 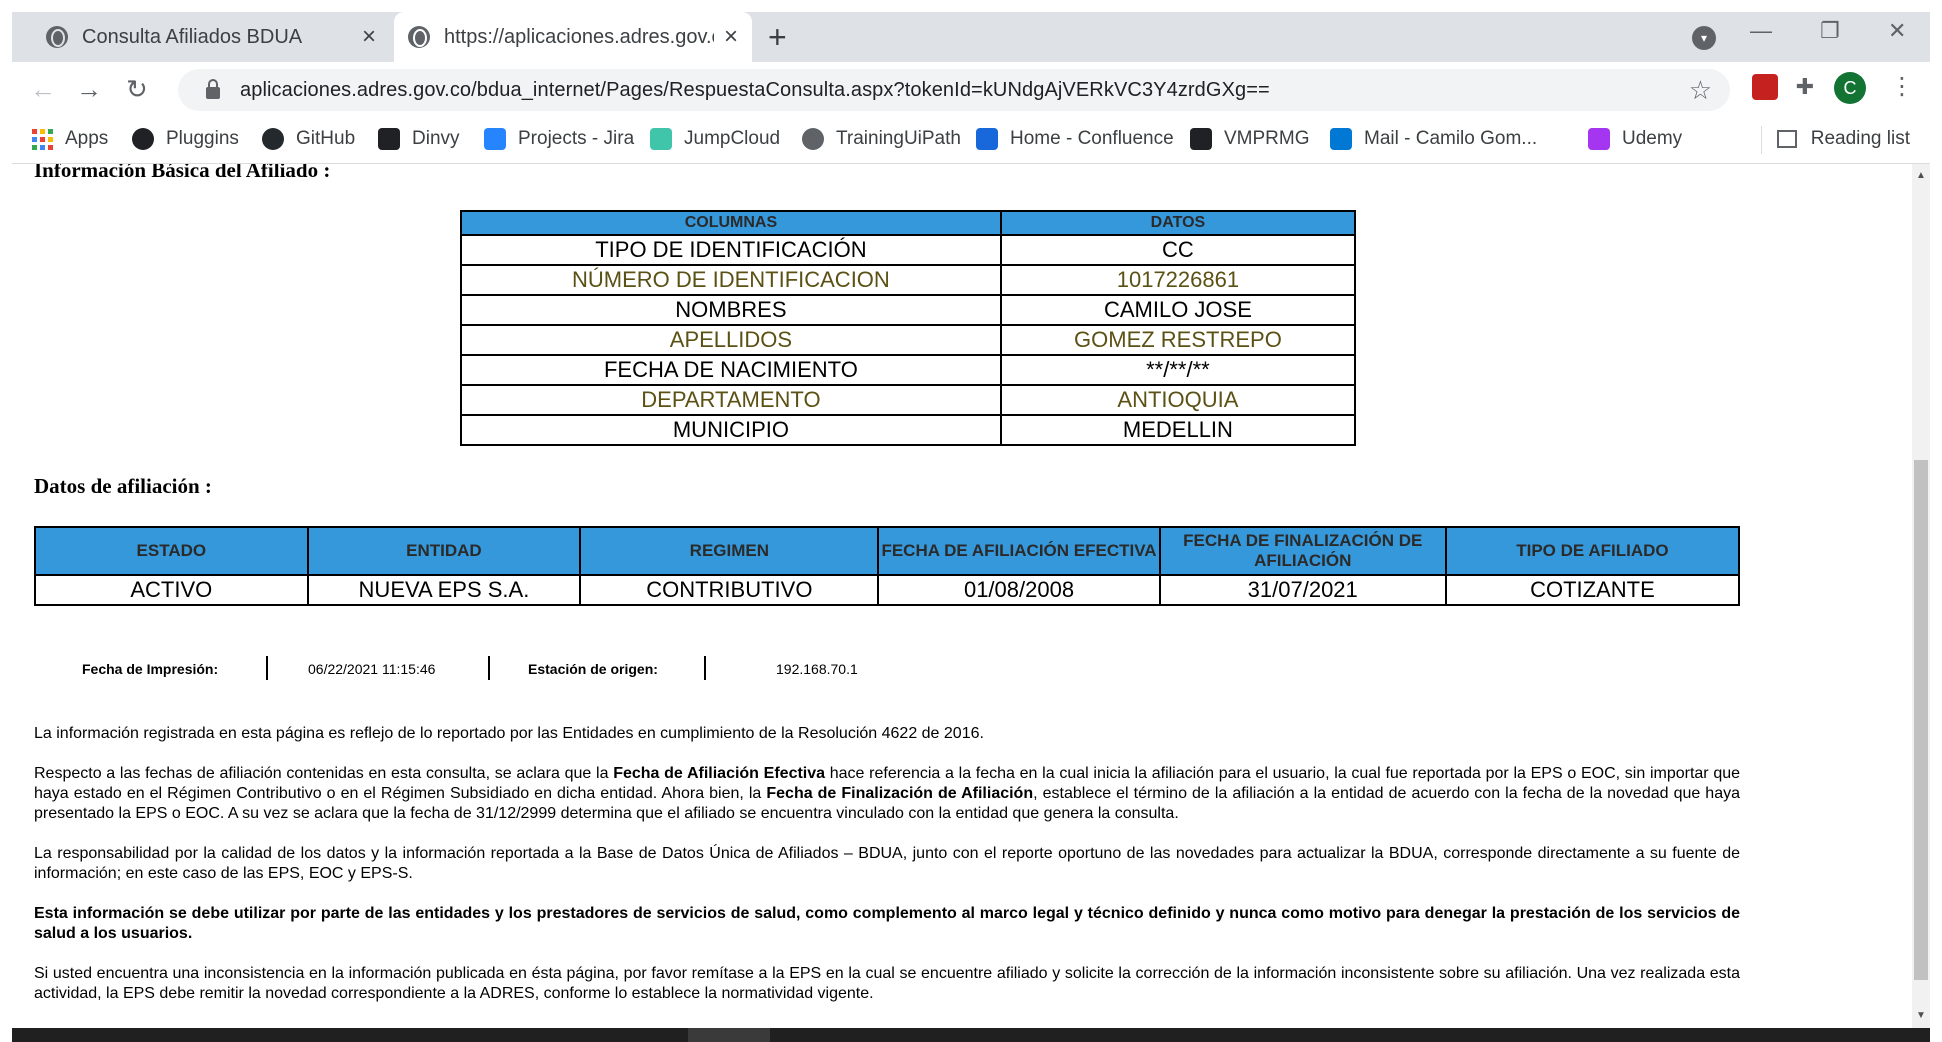 What do you see at coordinates (1860, 138) in the screenshot?
I see `reading-list-label: Reading list` at bounding box center [1860, 138].